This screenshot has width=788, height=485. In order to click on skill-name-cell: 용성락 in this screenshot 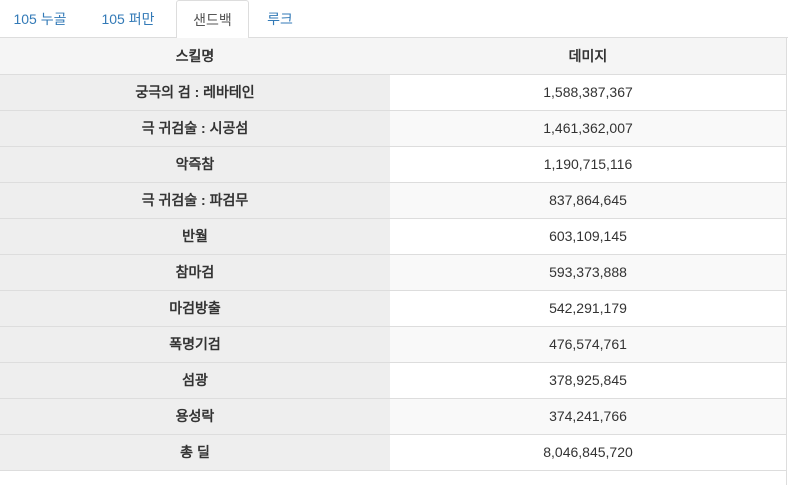, I will do `click(195, 415)`.